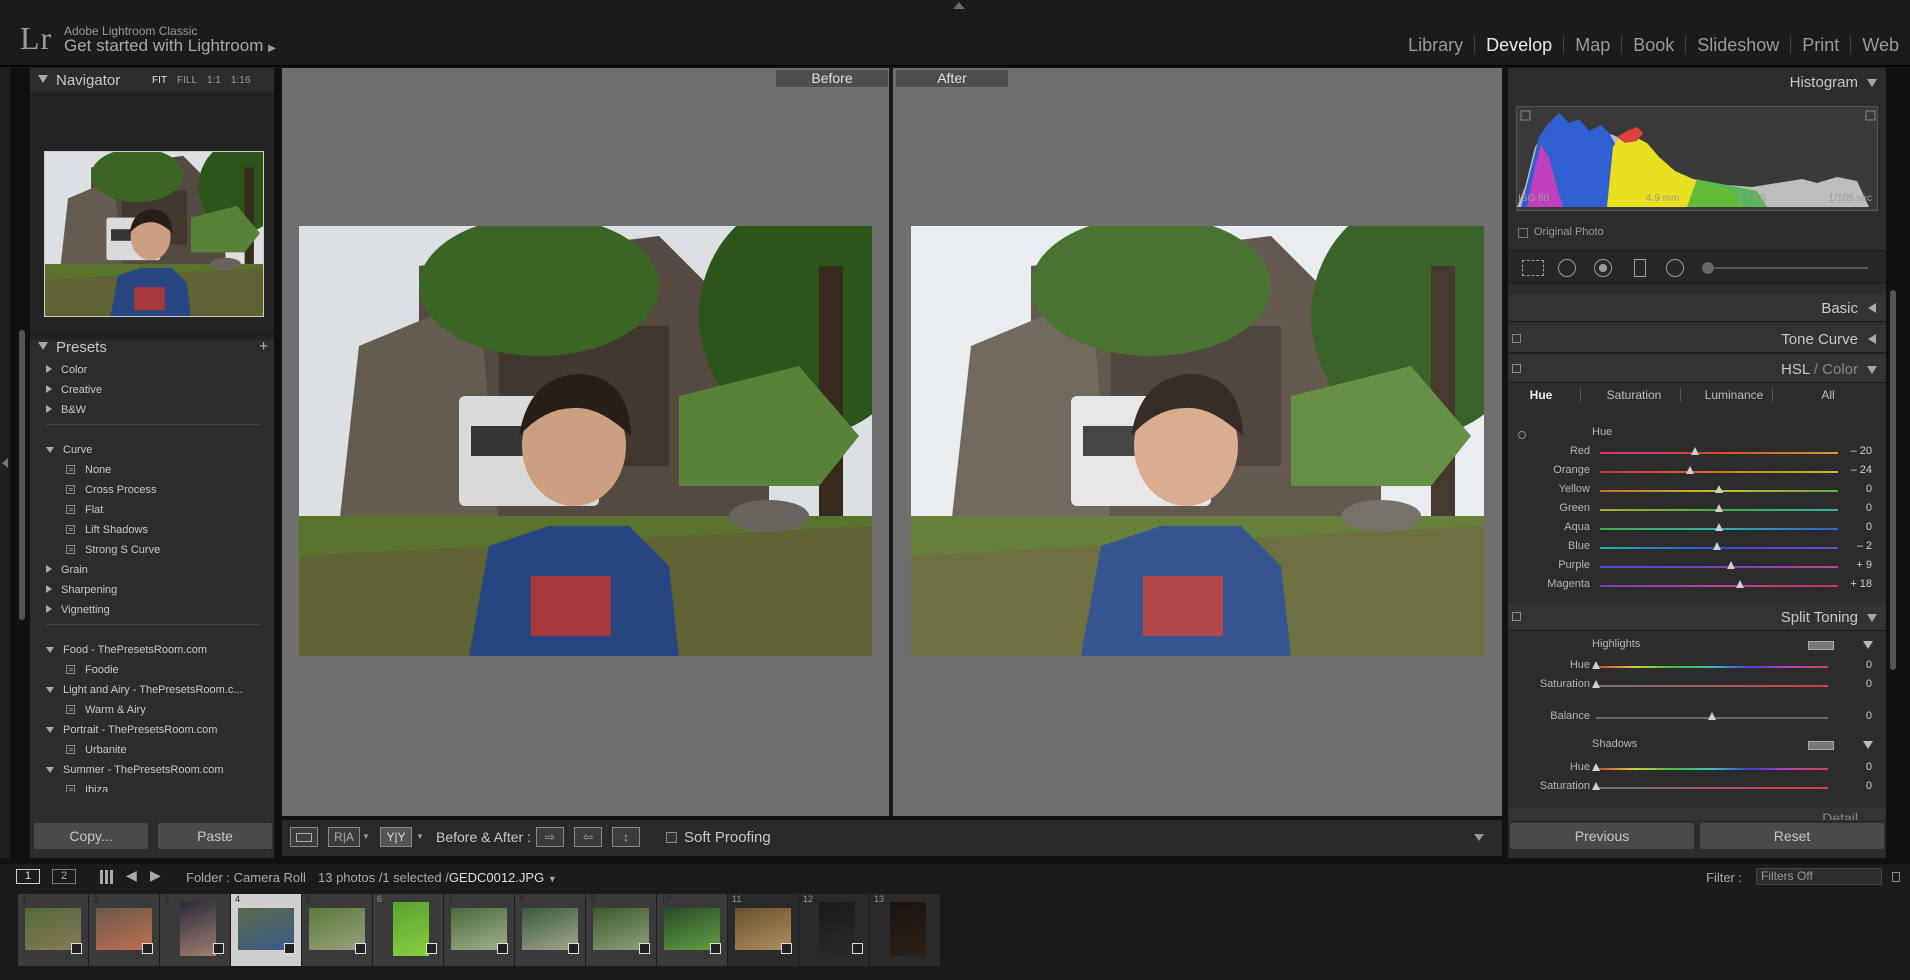 The height and width of the screenshot is (980, 1910). I want to click on preset-item: Ibiza, so click(87, 787).